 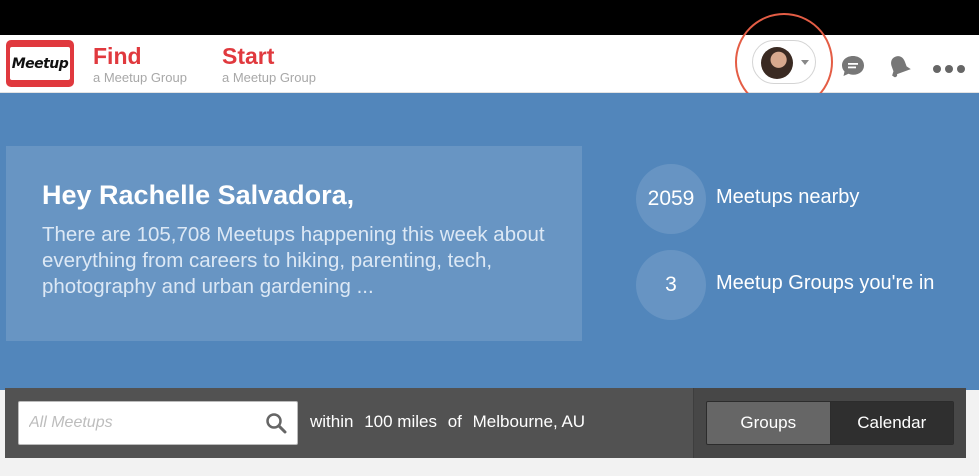 What do you see at coordinates (788, 197) in the screenshot?
I see `stat-label: Meetups nearby` at bounding box center [788, 197].